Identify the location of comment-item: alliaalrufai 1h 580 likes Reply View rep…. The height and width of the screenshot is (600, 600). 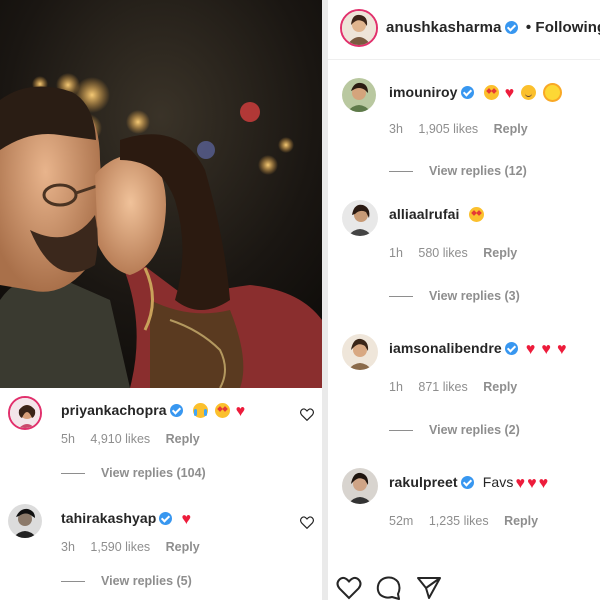
(468, 253).